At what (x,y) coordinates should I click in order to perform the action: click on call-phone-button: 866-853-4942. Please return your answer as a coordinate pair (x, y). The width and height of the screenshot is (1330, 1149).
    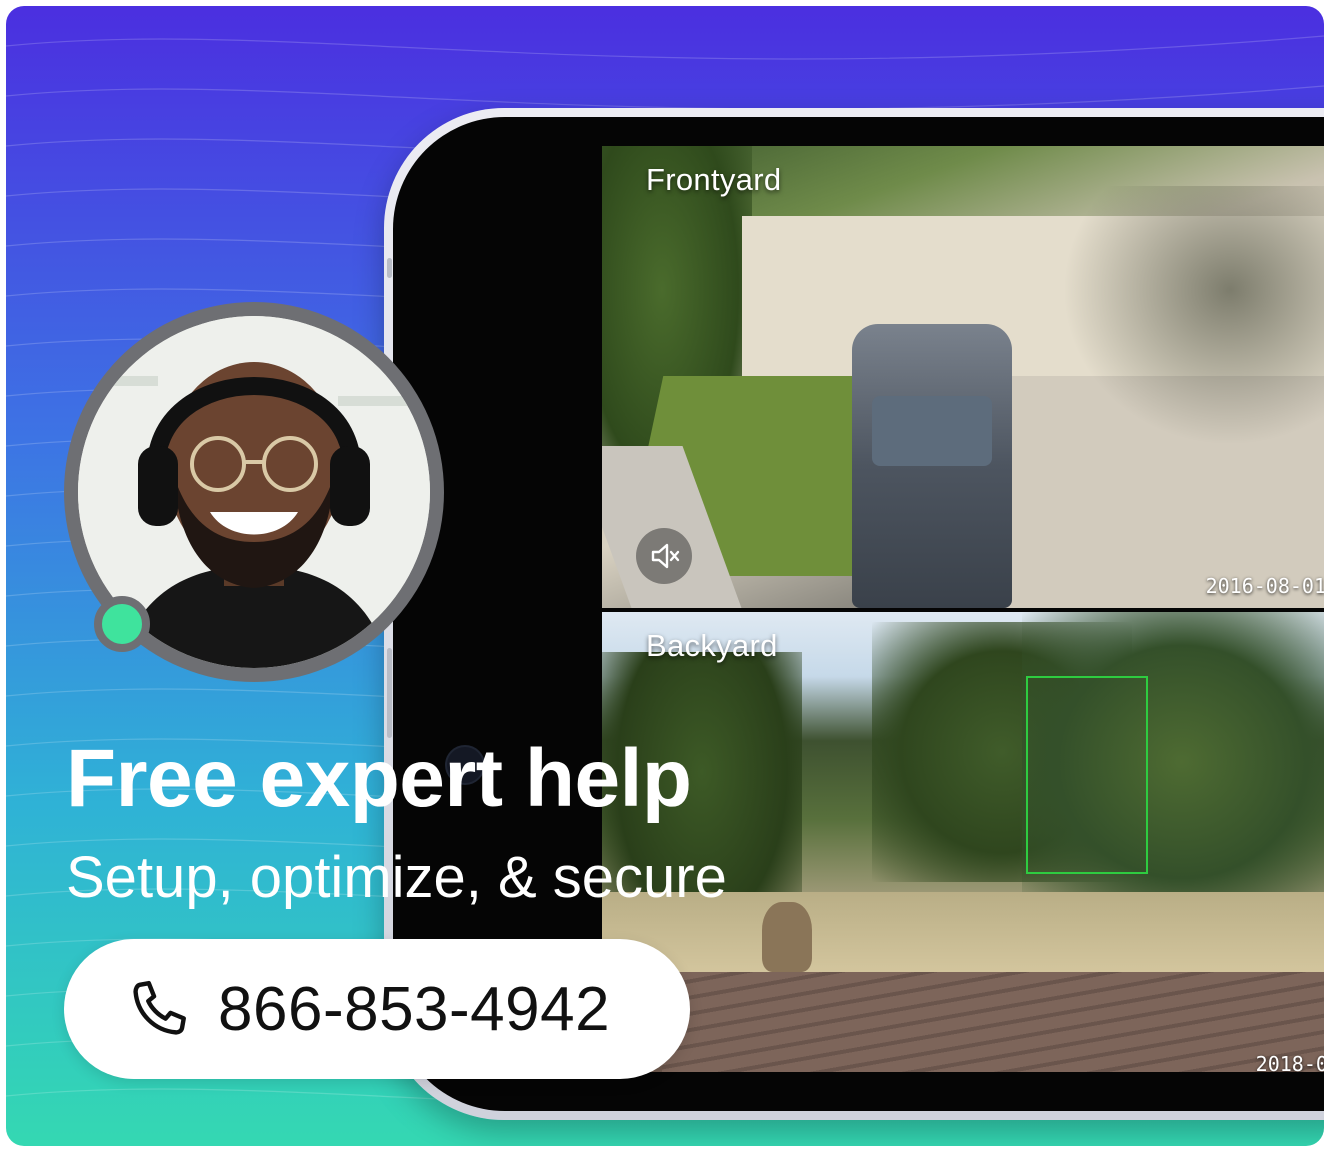
    Looking at the image, I should click on (377, 1009).